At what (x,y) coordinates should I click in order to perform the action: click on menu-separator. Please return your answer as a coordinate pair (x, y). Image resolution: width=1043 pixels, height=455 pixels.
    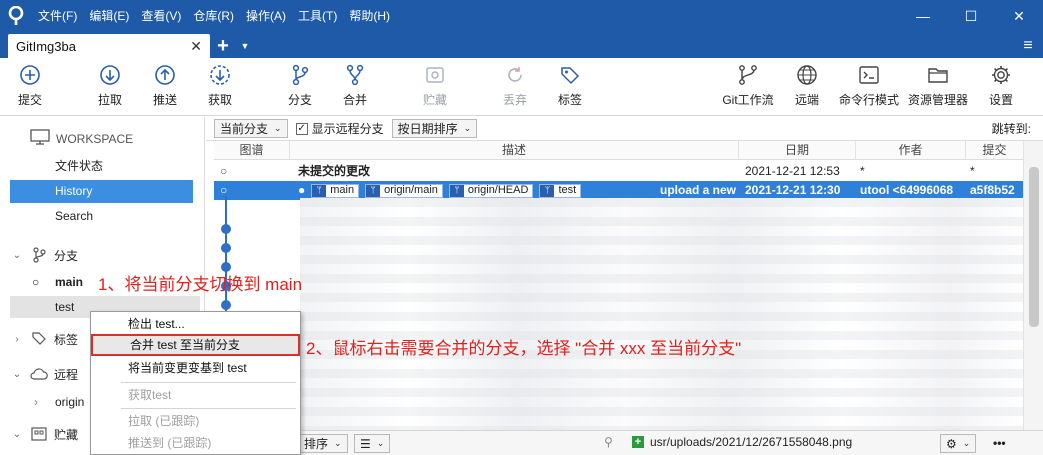
    Looking at the image, I should click on (208, 408).